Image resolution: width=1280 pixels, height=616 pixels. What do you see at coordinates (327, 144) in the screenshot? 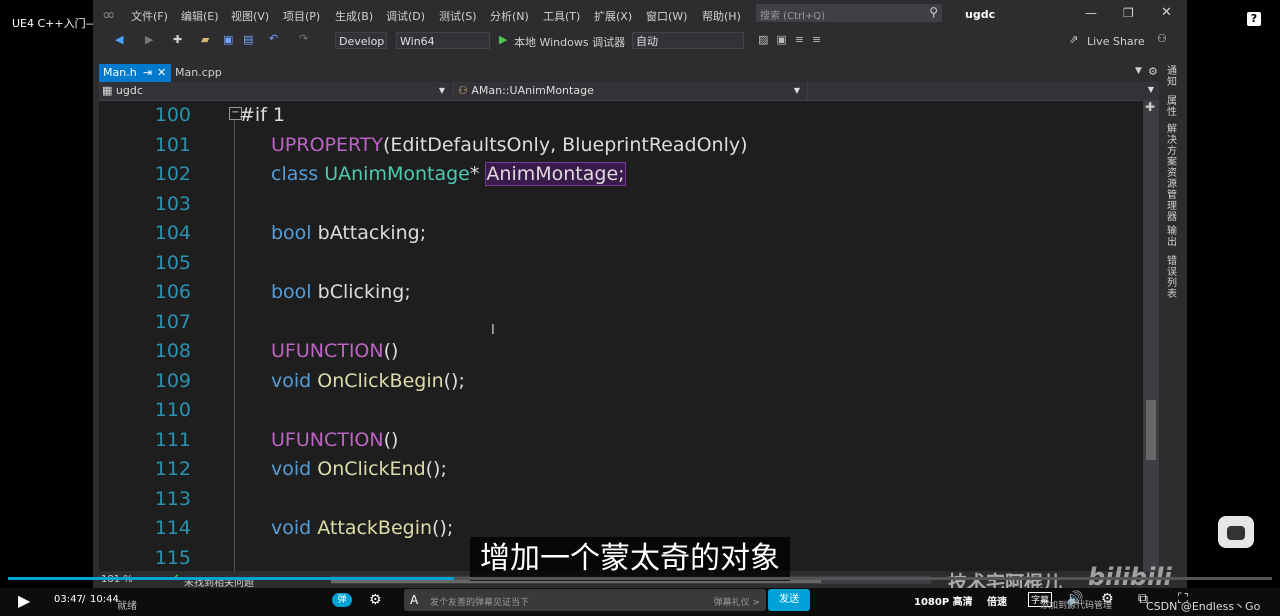
I see `macro-token: UPROPERTY` at bounding box center [327, 144].